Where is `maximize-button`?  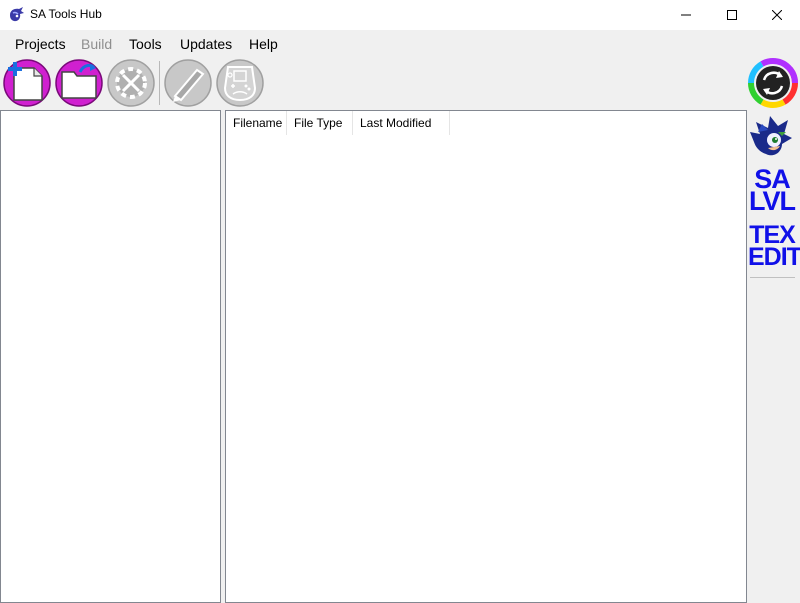 maximize-button is located at coordinates (732, 15).